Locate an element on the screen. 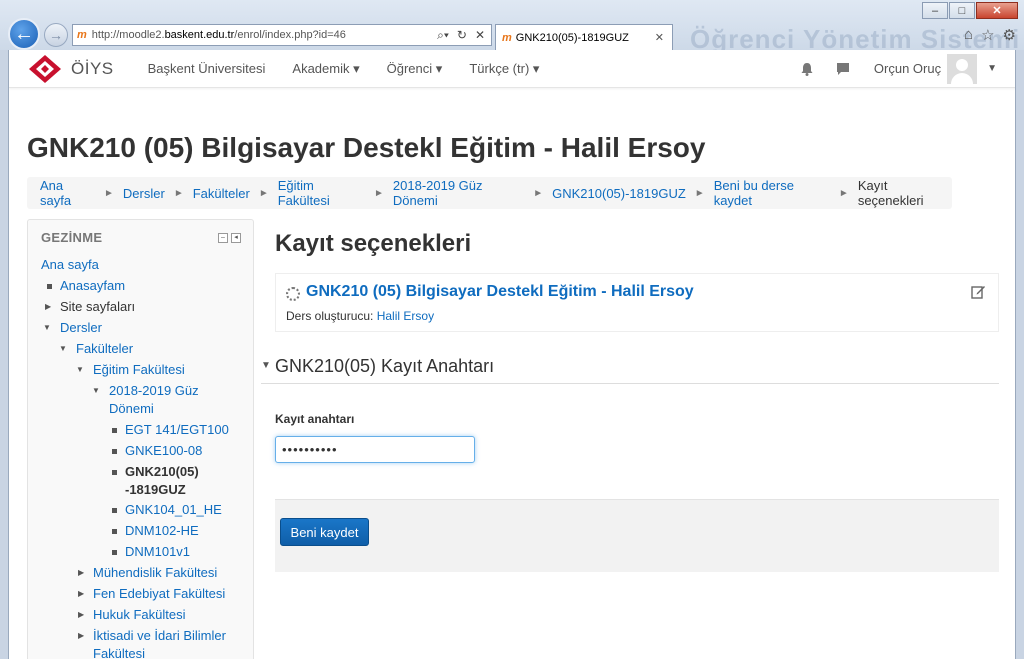 The height and width of the screenshot is (659, 1024). tree-item-course: DNM102-HE is located at coordinates (162, 531).